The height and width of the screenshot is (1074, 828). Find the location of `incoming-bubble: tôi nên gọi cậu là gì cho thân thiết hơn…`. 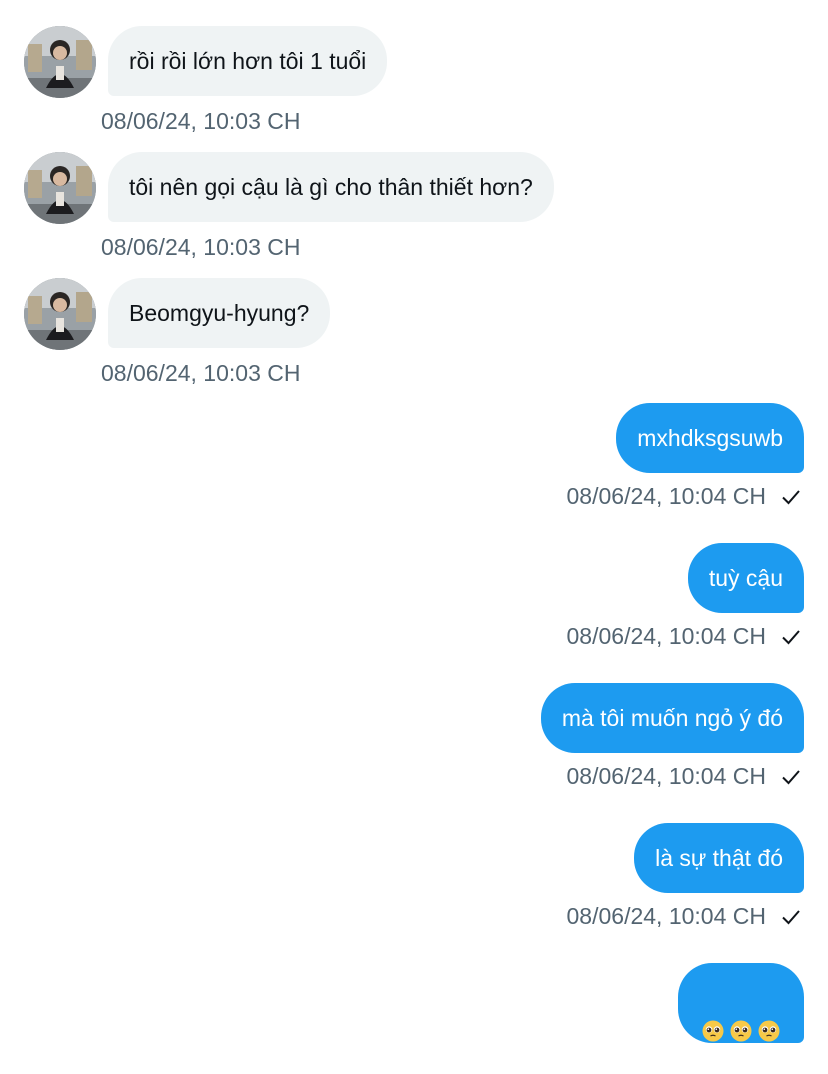

incoming-bubble: tôi nên gọi cậu là gì cho thân thiết hơn… is located at coordinates (331, 187).